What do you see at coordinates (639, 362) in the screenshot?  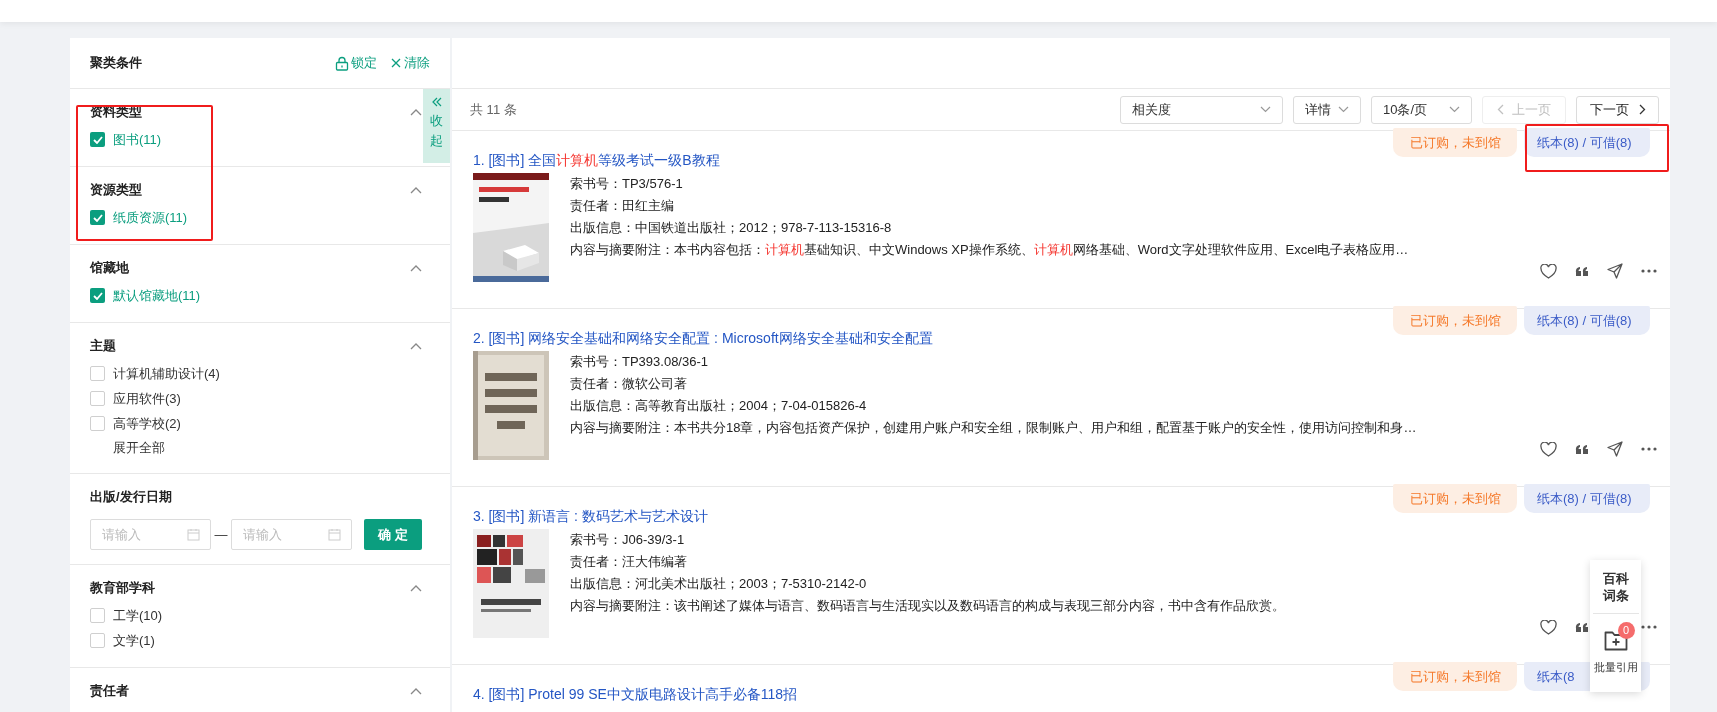 I see `field-text: 索书号：TP393.08/36-1` at bounding box center [639, 362].